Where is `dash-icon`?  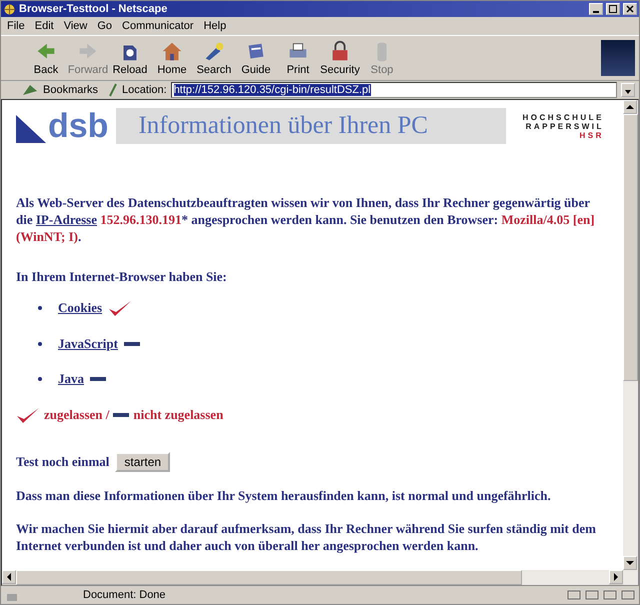
dash-icon is located at coordinates (121, 415).